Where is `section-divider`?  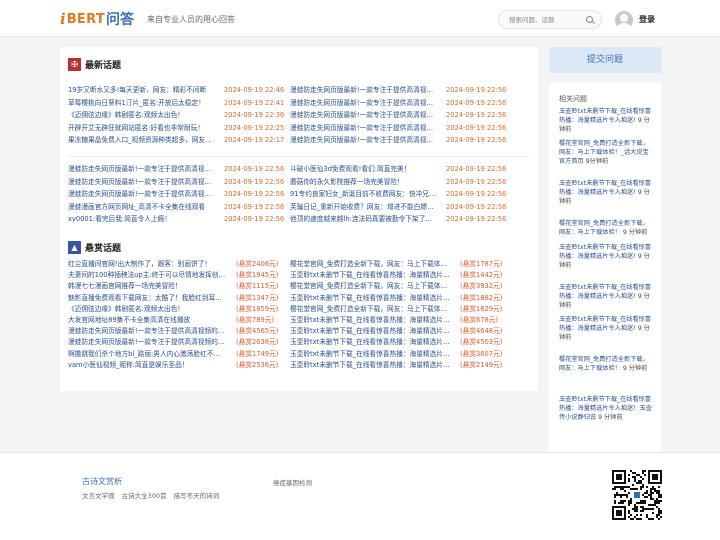
section-divider is located at coordinates (299, 156).